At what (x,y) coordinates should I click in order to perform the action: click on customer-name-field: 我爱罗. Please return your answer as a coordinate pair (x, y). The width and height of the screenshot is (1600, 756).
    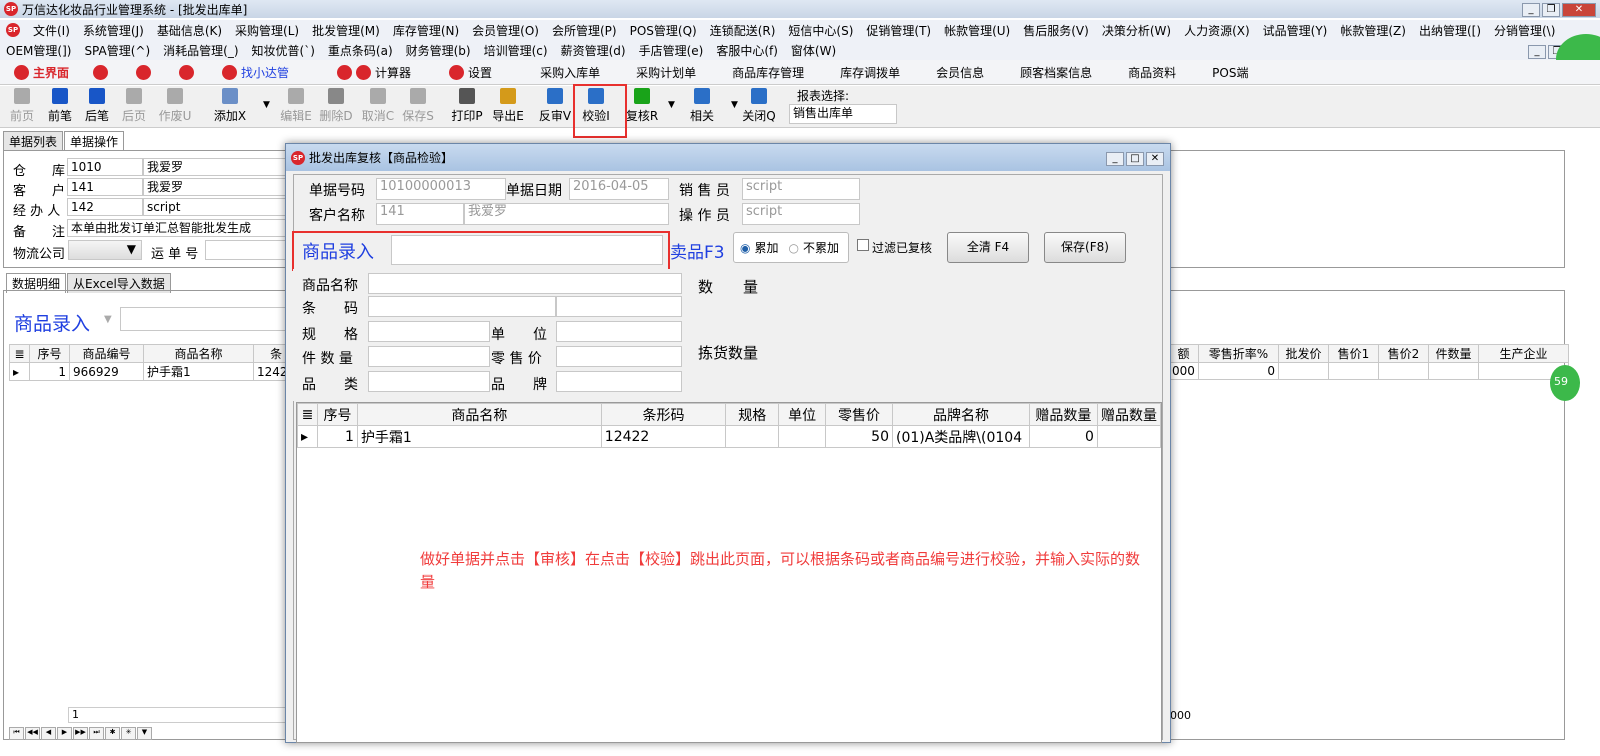
    Looking at the image, I should click on (218, 187).